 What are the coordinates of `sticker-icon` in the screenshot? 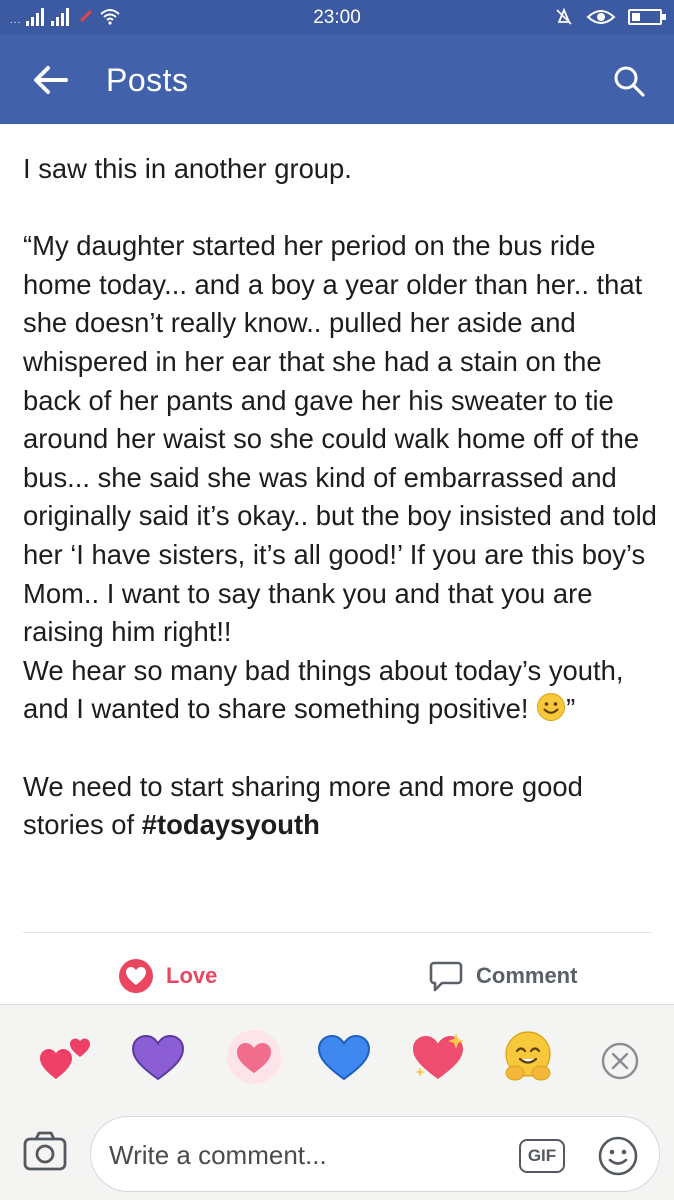 It's located at (618, 1156).